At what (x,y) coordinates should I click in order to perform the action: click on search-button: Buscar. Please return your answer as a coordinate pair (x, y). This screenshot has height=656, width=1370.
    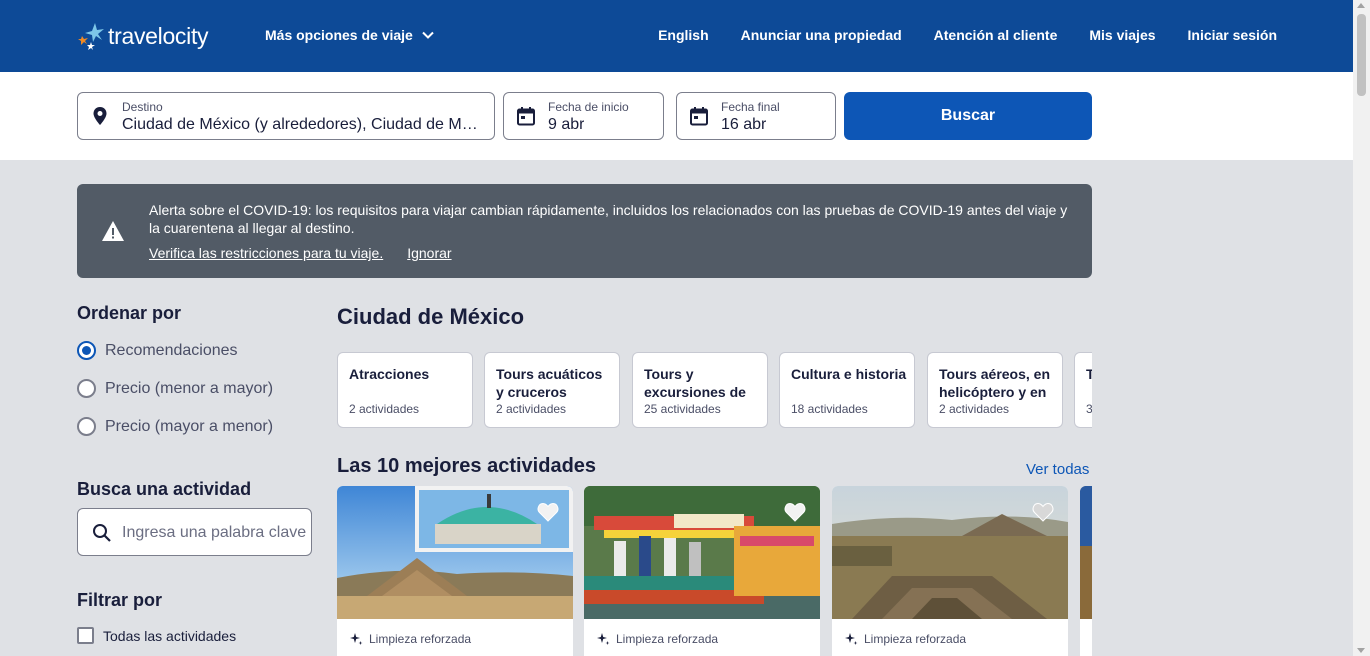
    Looking at the image, I should click on (968, 116).